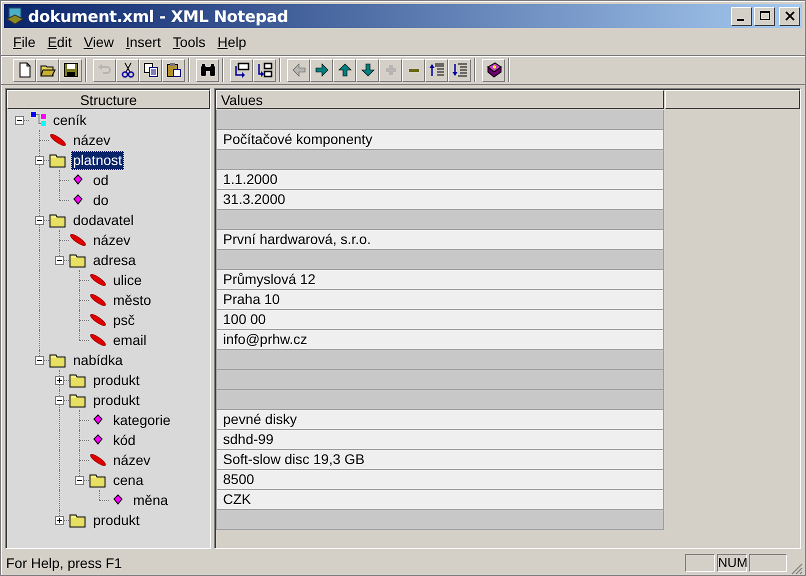  What do you see at coordinates (789, 16) in the screenshot?
I see `close-button` at bounding box center [789, 16].